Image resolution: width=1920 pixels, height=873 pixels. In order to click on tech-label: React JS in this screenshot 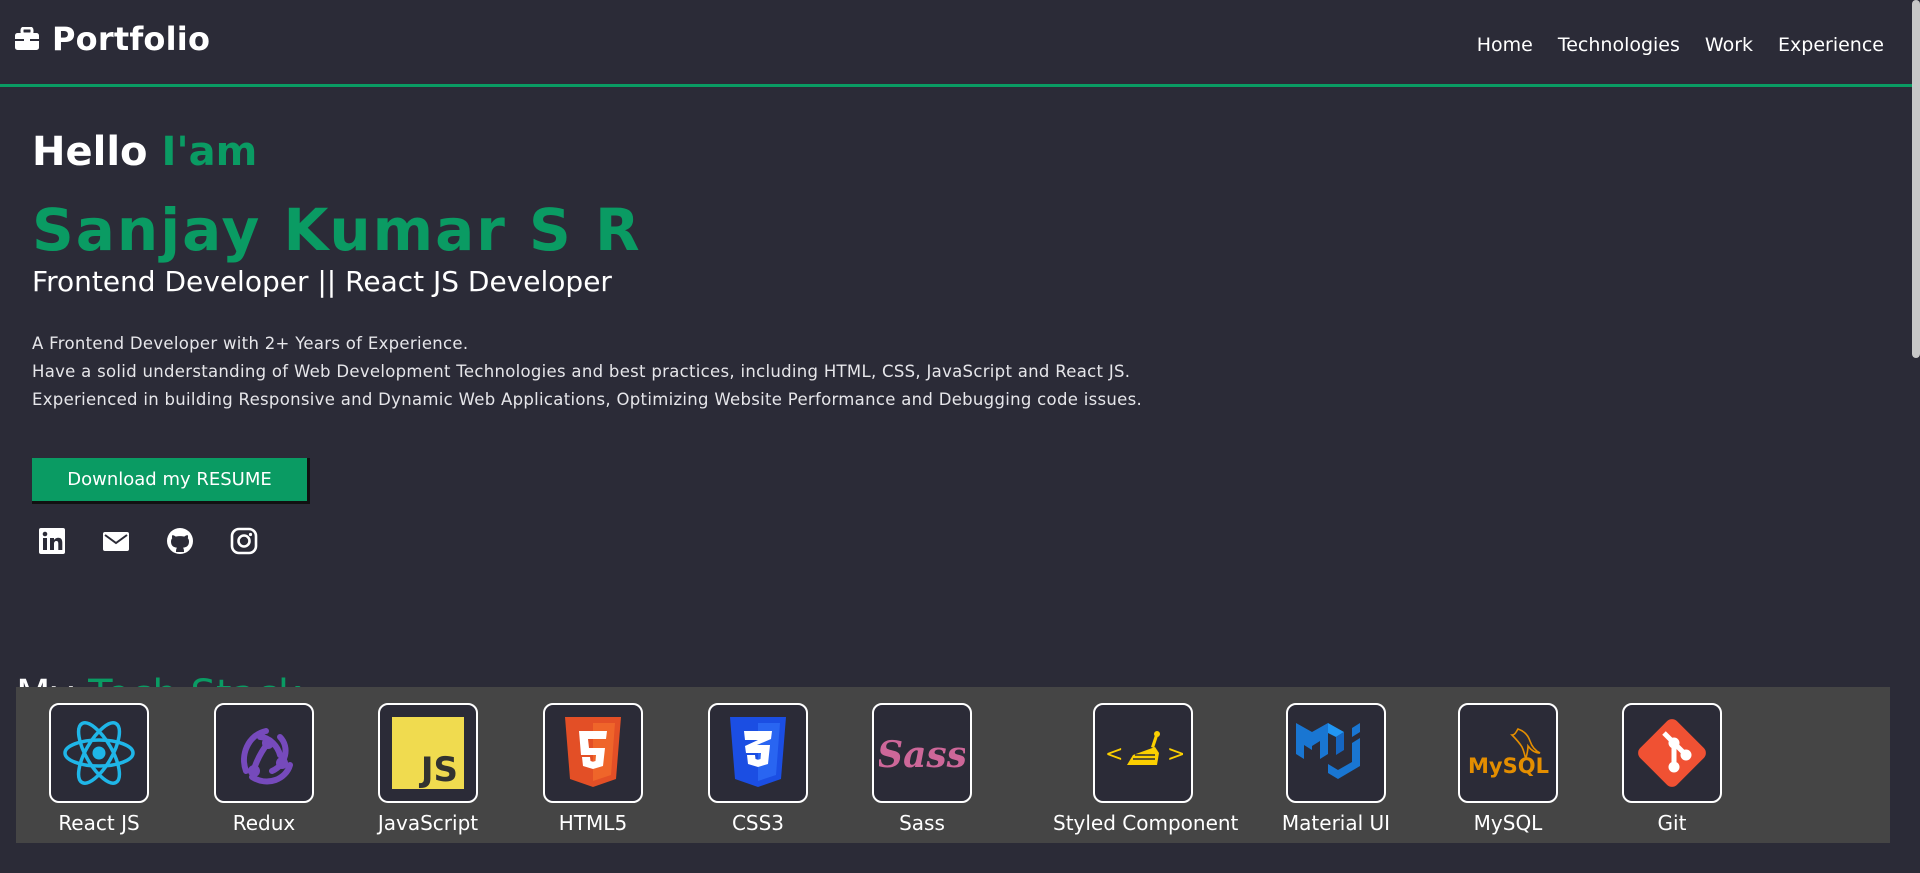, I will do `click(99, 823)`.